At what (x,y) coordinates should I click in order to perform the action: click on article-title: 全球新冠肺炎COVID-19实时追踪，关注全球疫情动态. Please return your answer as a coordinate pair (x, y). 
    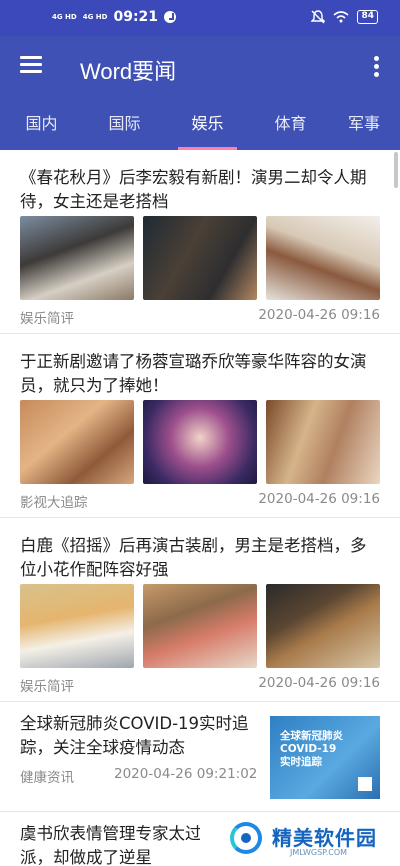
    Looking at the image, I should click on (134, 735).